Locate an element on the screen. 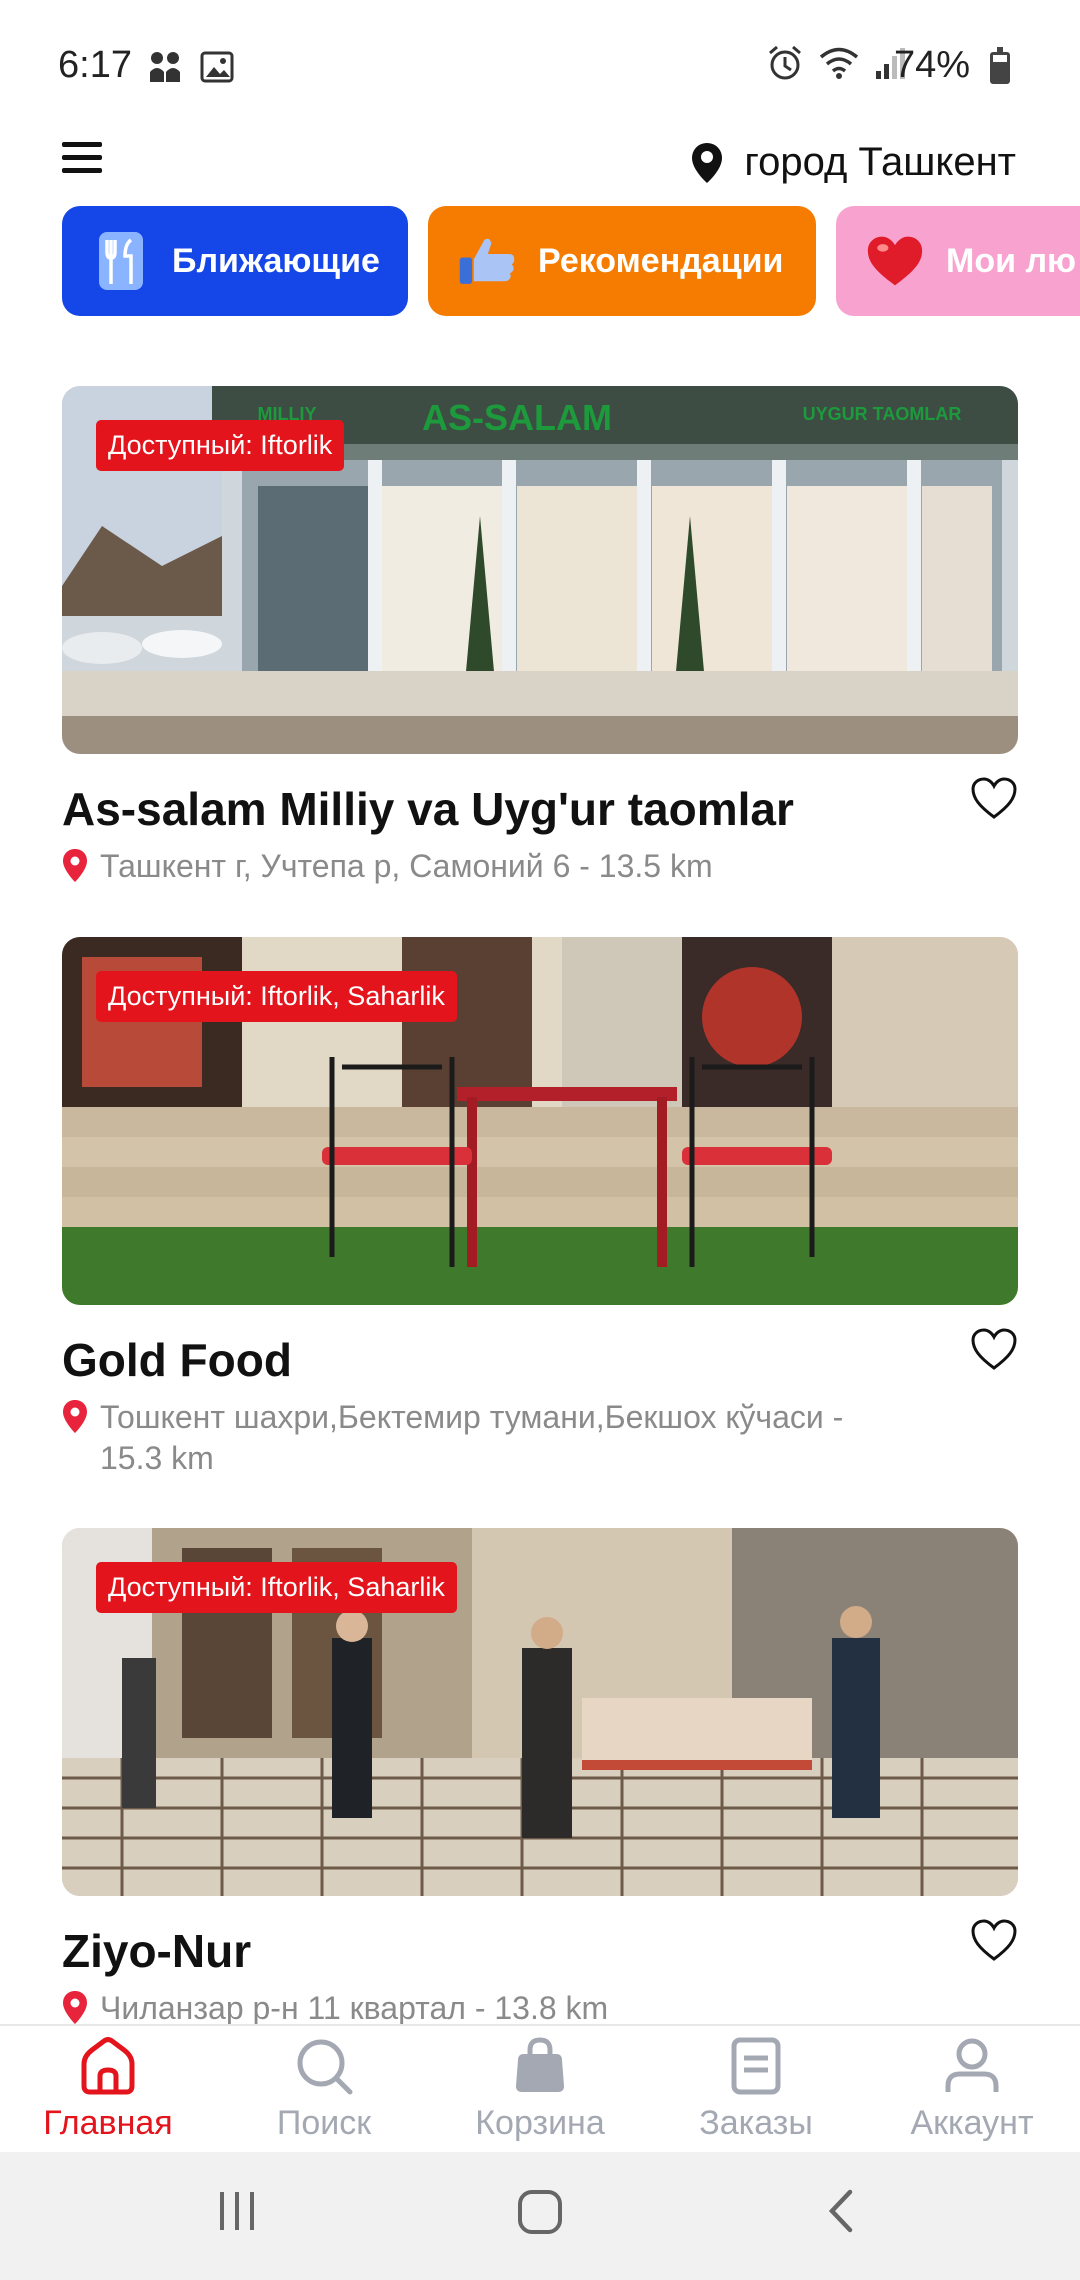 The image size is (1080, 2280). restaurant-address: Чиланзар р-н 11 квартал - 13.8 km is located at coordinates (540, 2008).